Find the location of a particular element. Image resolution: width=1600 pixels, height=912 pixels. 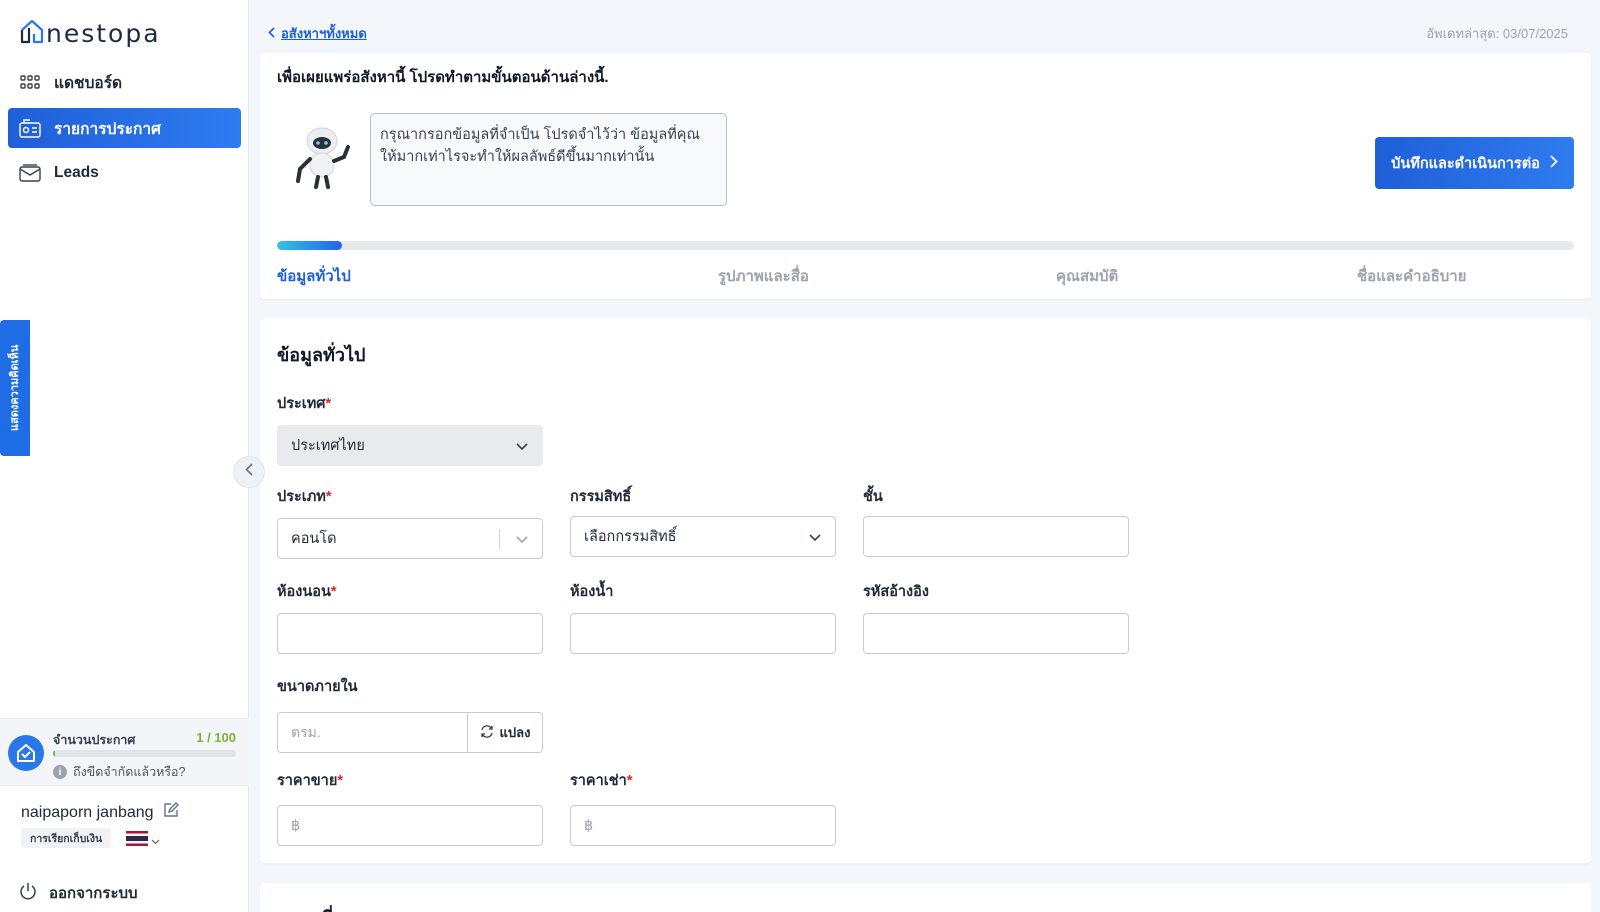

reference-code-label: รหัสอ้างอิง is located at coordinates (896, 592).